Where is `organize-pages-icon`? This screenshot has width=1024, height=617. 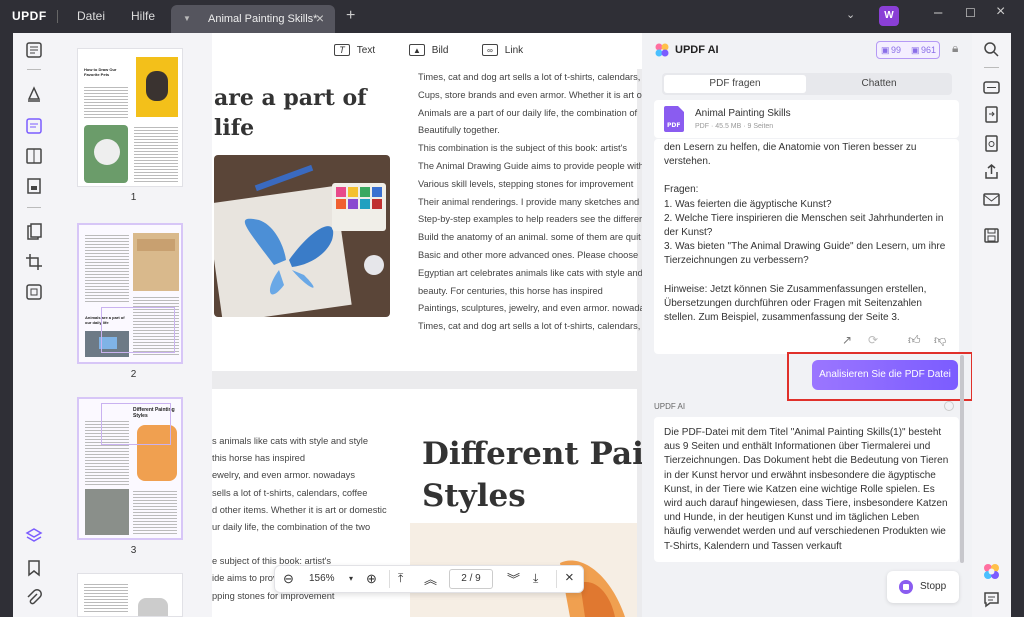
organize-pages-icon is located at coordinates (34, 186).